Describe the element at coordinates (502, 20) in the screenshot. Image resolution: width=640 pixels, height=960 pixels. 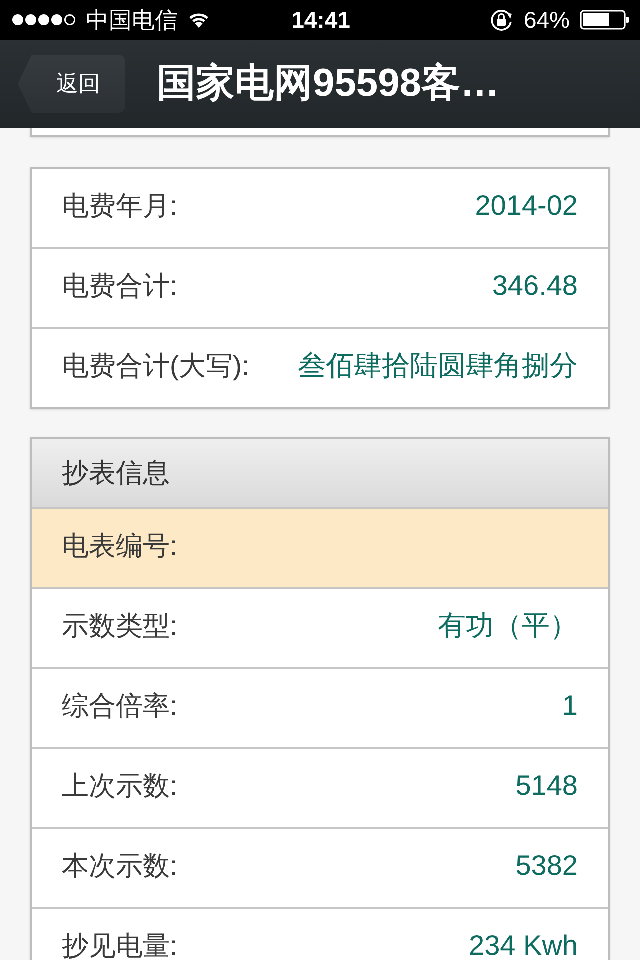
I see `rotation-lock-icon` at that location.